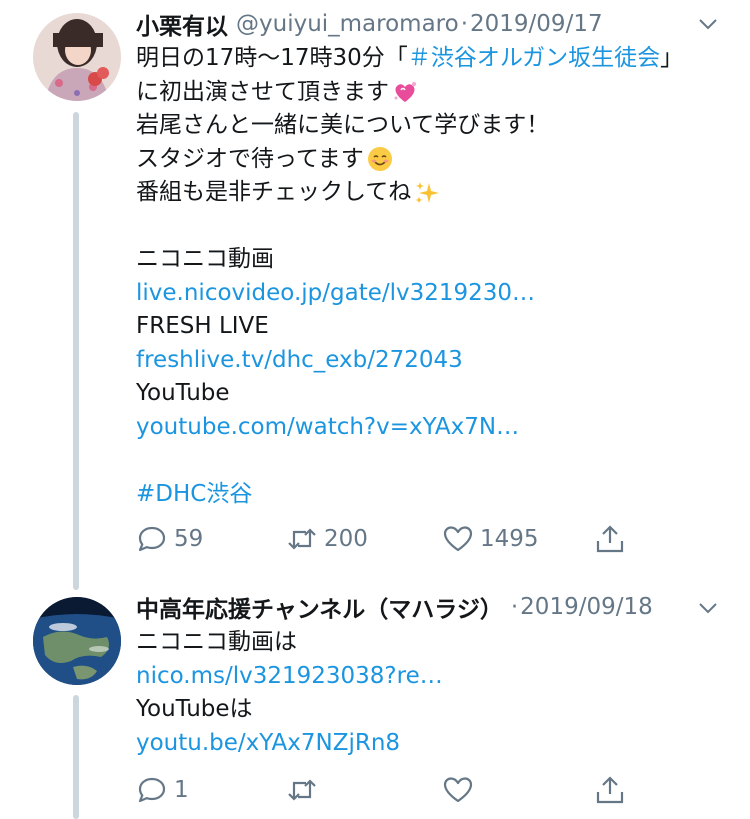 The height and width of the screenshot is (819, 750). What do you see at coordinates (169, 539) in the screenshot?
I see `reply-button: 59` at bounding box center [169, 539].